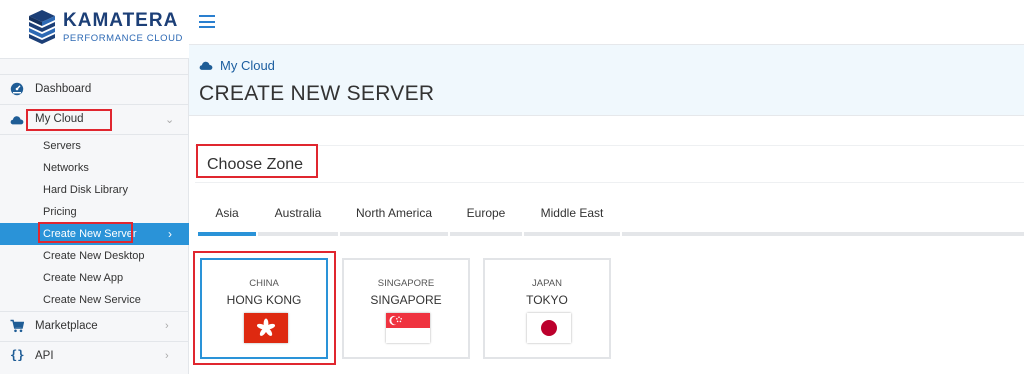  I want to click on sidebar-subitem-label: Pricing, so click(60, 212).